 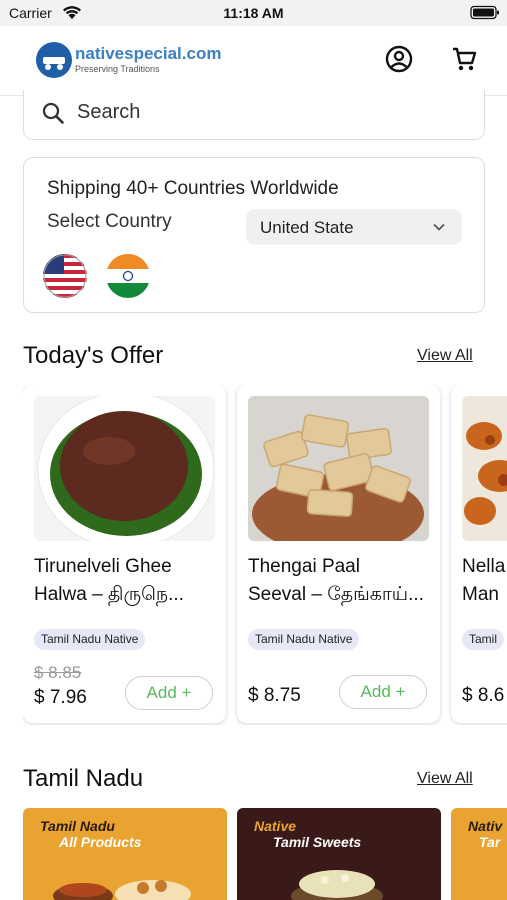 What do you see at coordinates (125, 854) in the screenshot?
I see `category-card: Tamil Nadu All Products` at bounding box center [125, 854].